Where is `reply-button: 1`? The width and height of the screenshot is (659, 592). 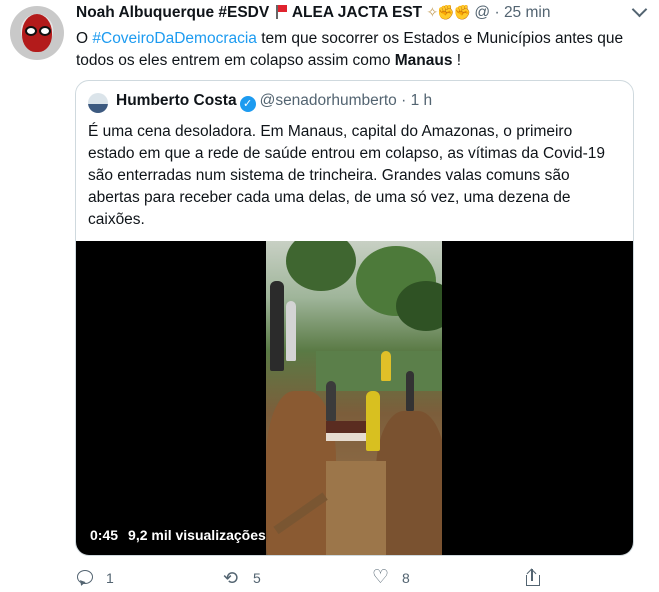 reply-button: 1 is located at coordinates (95, 578).